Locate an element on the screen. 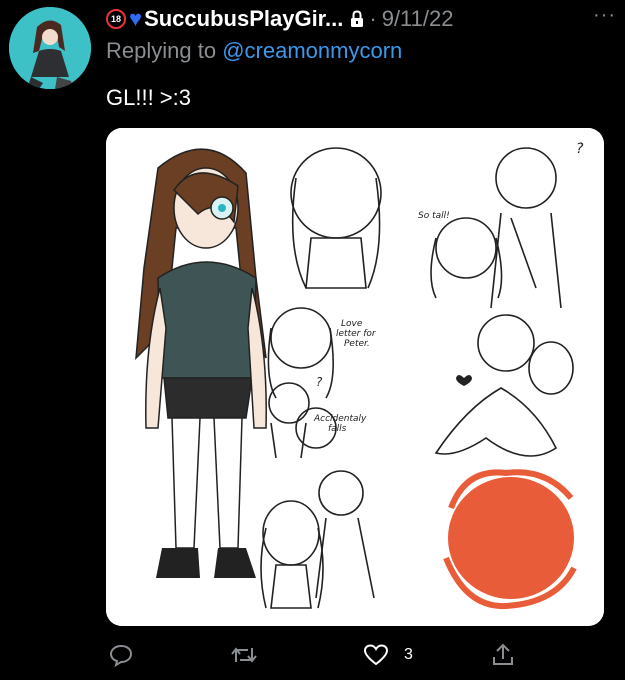 Image resolution: width=625 pixels, height=680 pixels. retweet-icon is located at coordinates (244, 655).